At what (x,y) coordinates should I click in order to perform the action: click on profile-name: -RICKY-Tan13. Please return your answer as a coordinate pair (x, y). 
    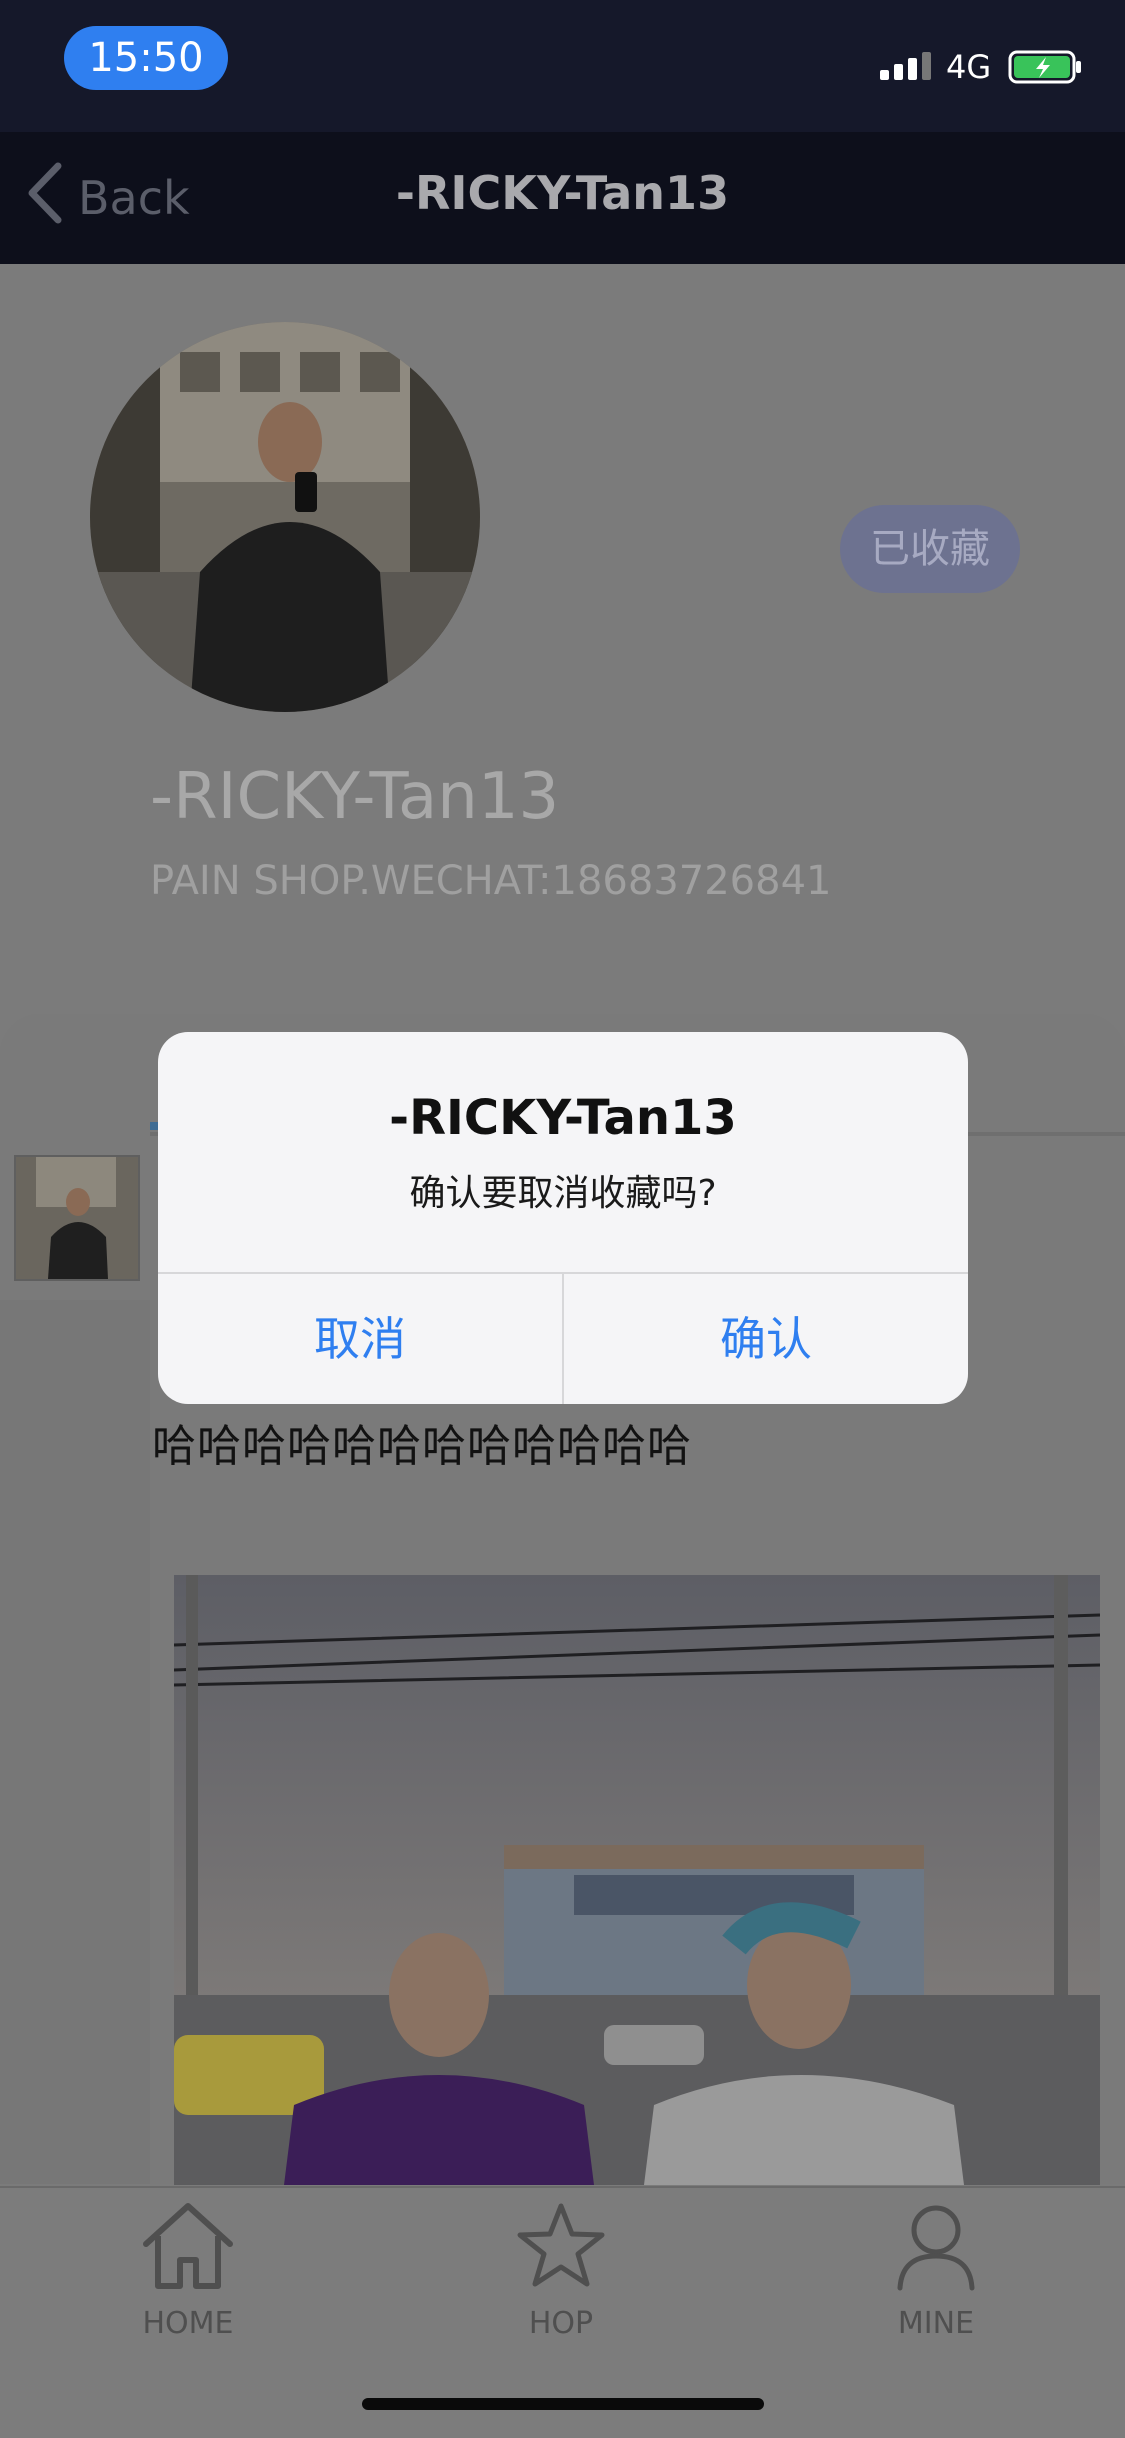
    Looking at the image, I should click on (355, 797).